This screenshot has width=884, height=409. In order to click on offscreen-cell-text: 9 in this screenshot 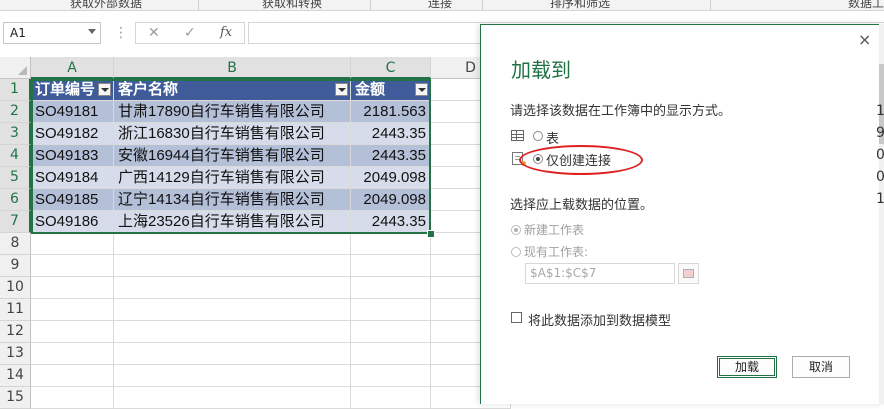, I will do `click(880, 133)`.